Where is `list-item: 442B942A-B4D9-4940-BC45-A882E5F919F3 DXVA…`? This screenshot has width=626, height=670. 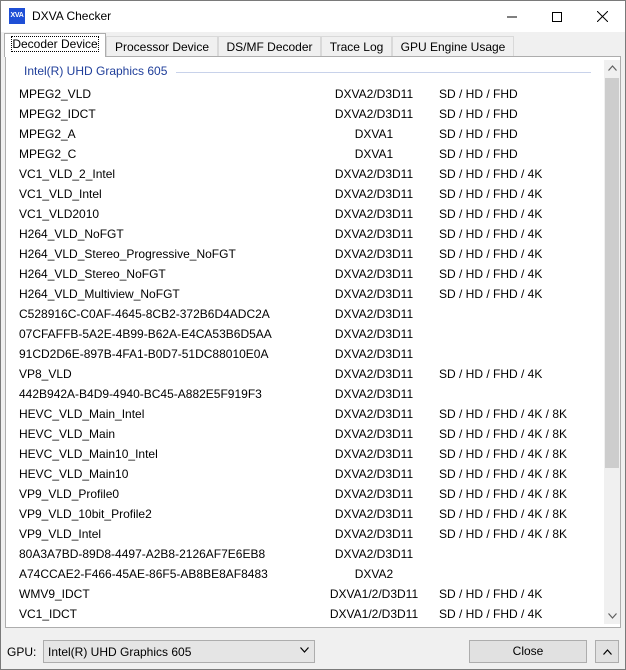
list-item: 442B942A-B4D9-4940-BC45-A882E5F919F3 DXVA… is located at coordinates (306, 394).